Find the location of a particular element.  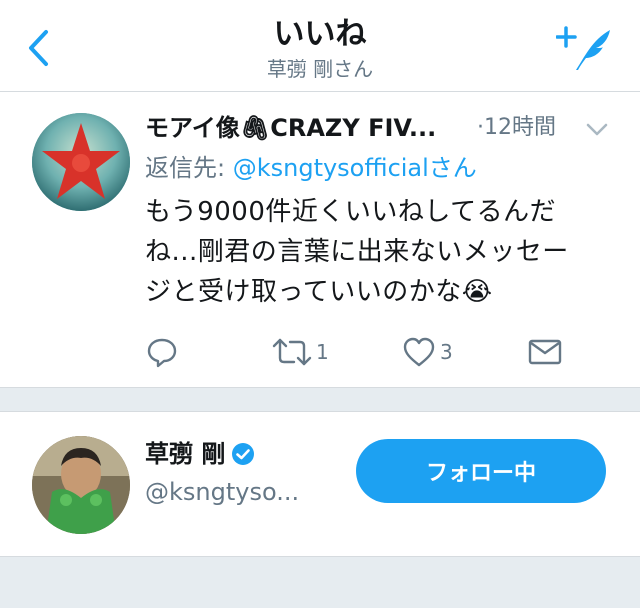

chevron-down-icon is located at coordinates (597, 129).